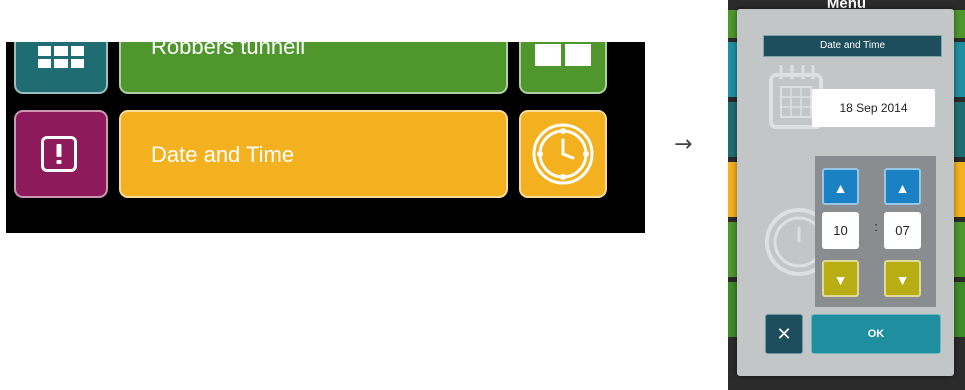  I want to click on grid-tile, so click(61, 68).